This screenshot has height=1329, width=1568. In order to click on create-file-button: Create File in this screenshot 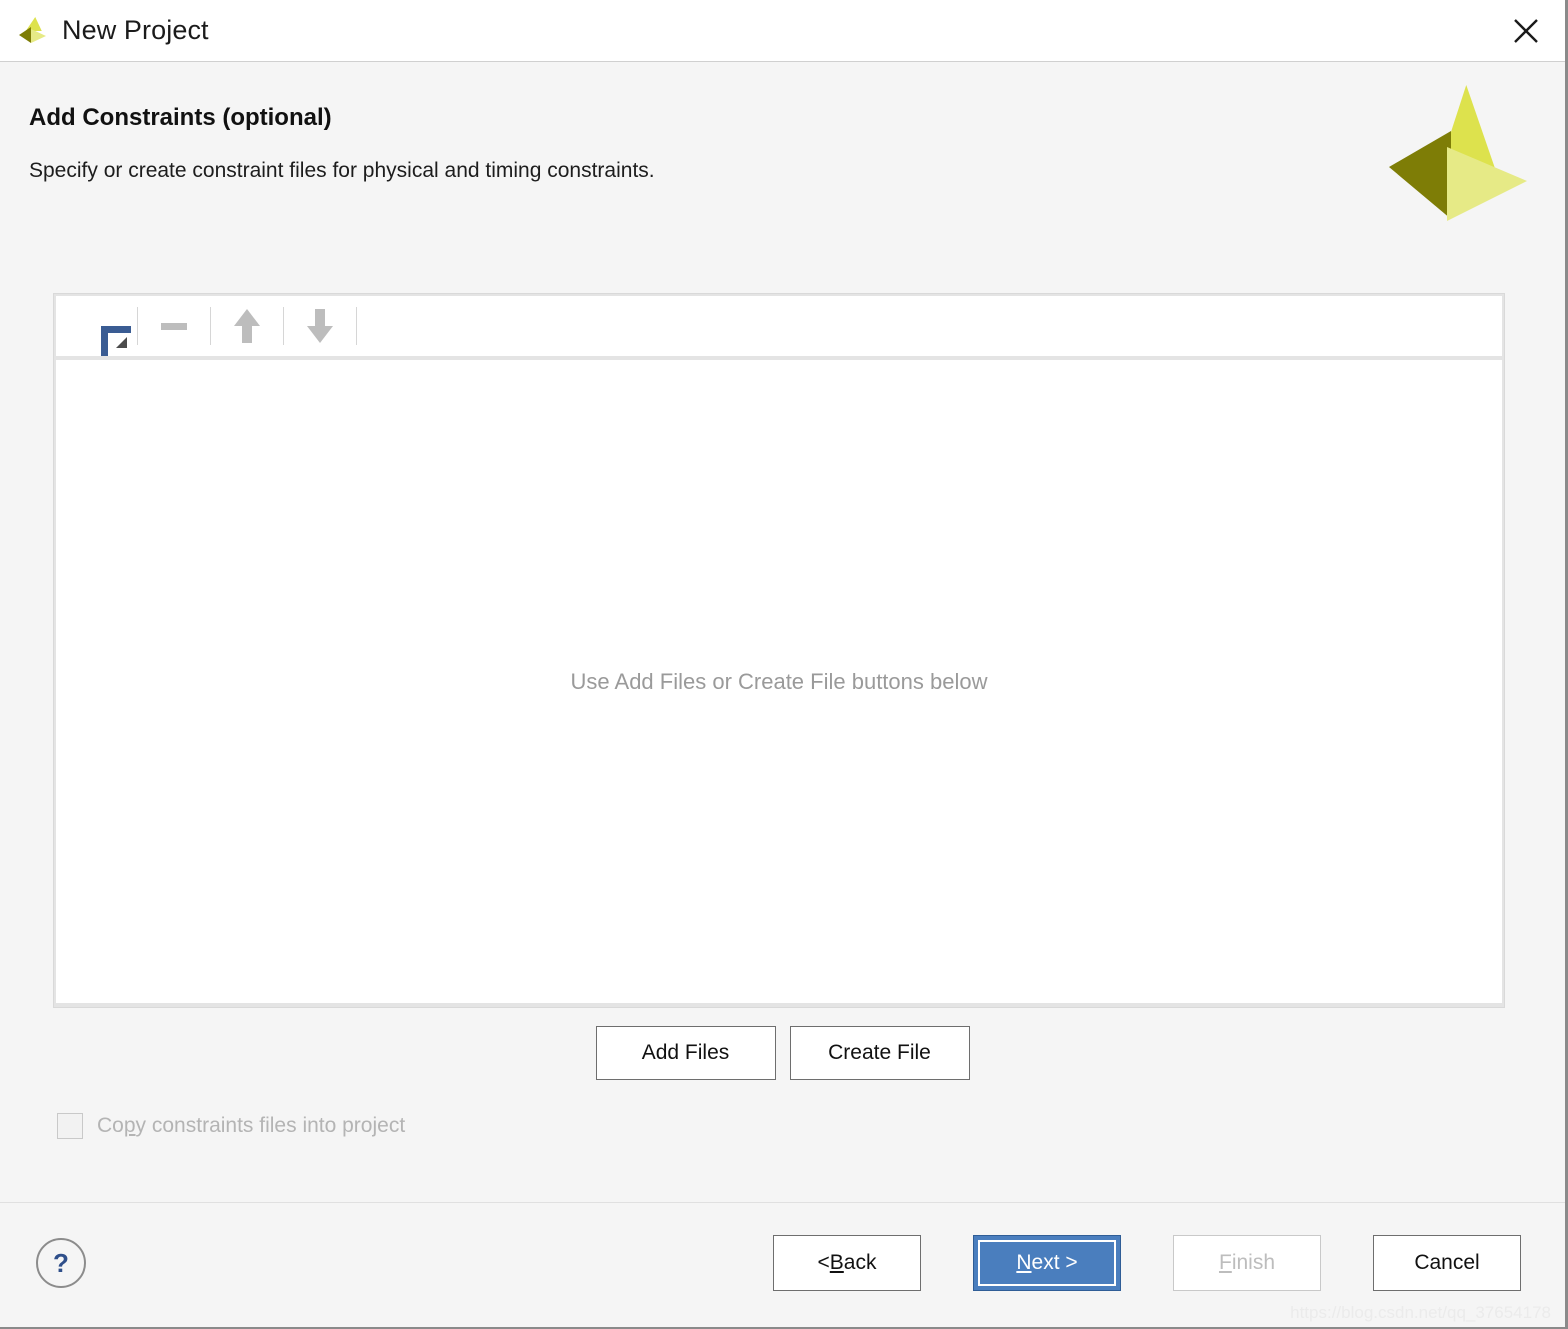, I will do `click(879, 1053)`.